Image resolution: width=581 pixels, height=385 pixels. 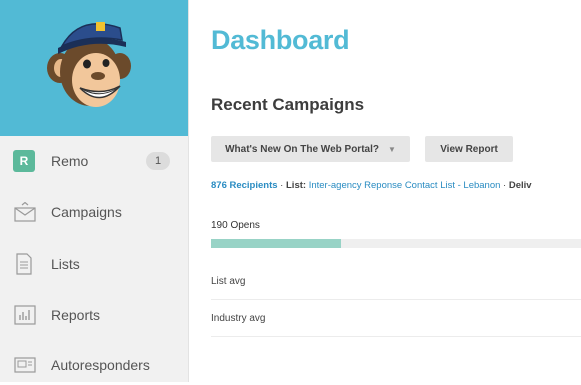 I want to click on sidebar-item-campaigns: Campaigns, so click(x=94, y=212).